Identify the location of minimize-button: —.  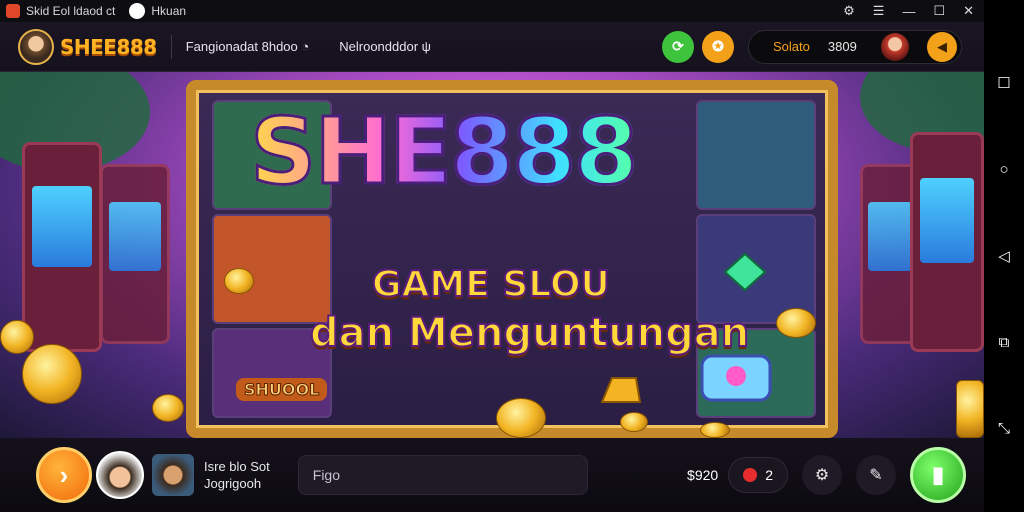
(908, 11).